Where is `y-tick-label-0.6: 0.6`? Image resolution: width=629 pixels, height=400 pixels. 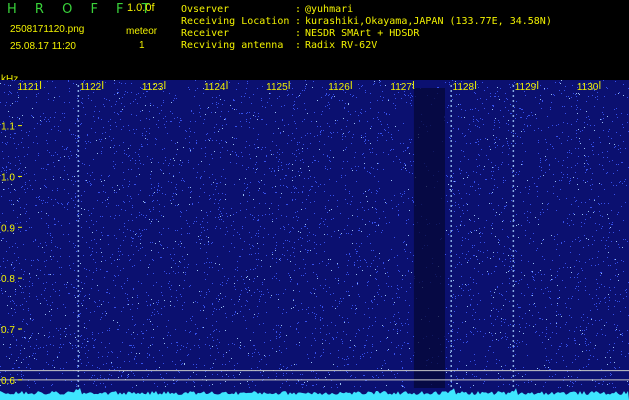 y-tick-label-0.6: 0.6 is located at coordinates (8, 381).